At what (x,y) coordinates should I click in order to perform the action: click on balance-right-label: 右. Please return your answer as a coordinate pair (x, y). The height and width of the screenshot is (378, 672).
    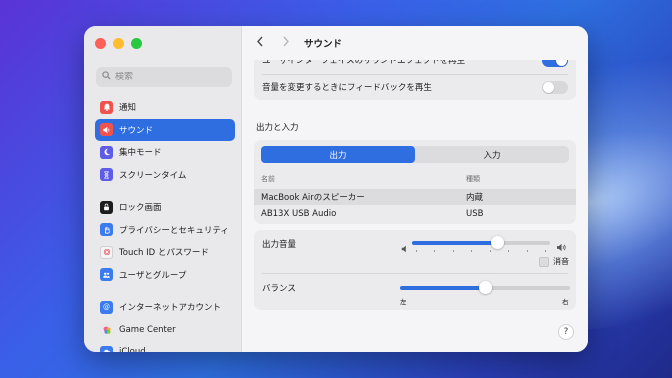
    Looking at the image, I should click on (565, 302).